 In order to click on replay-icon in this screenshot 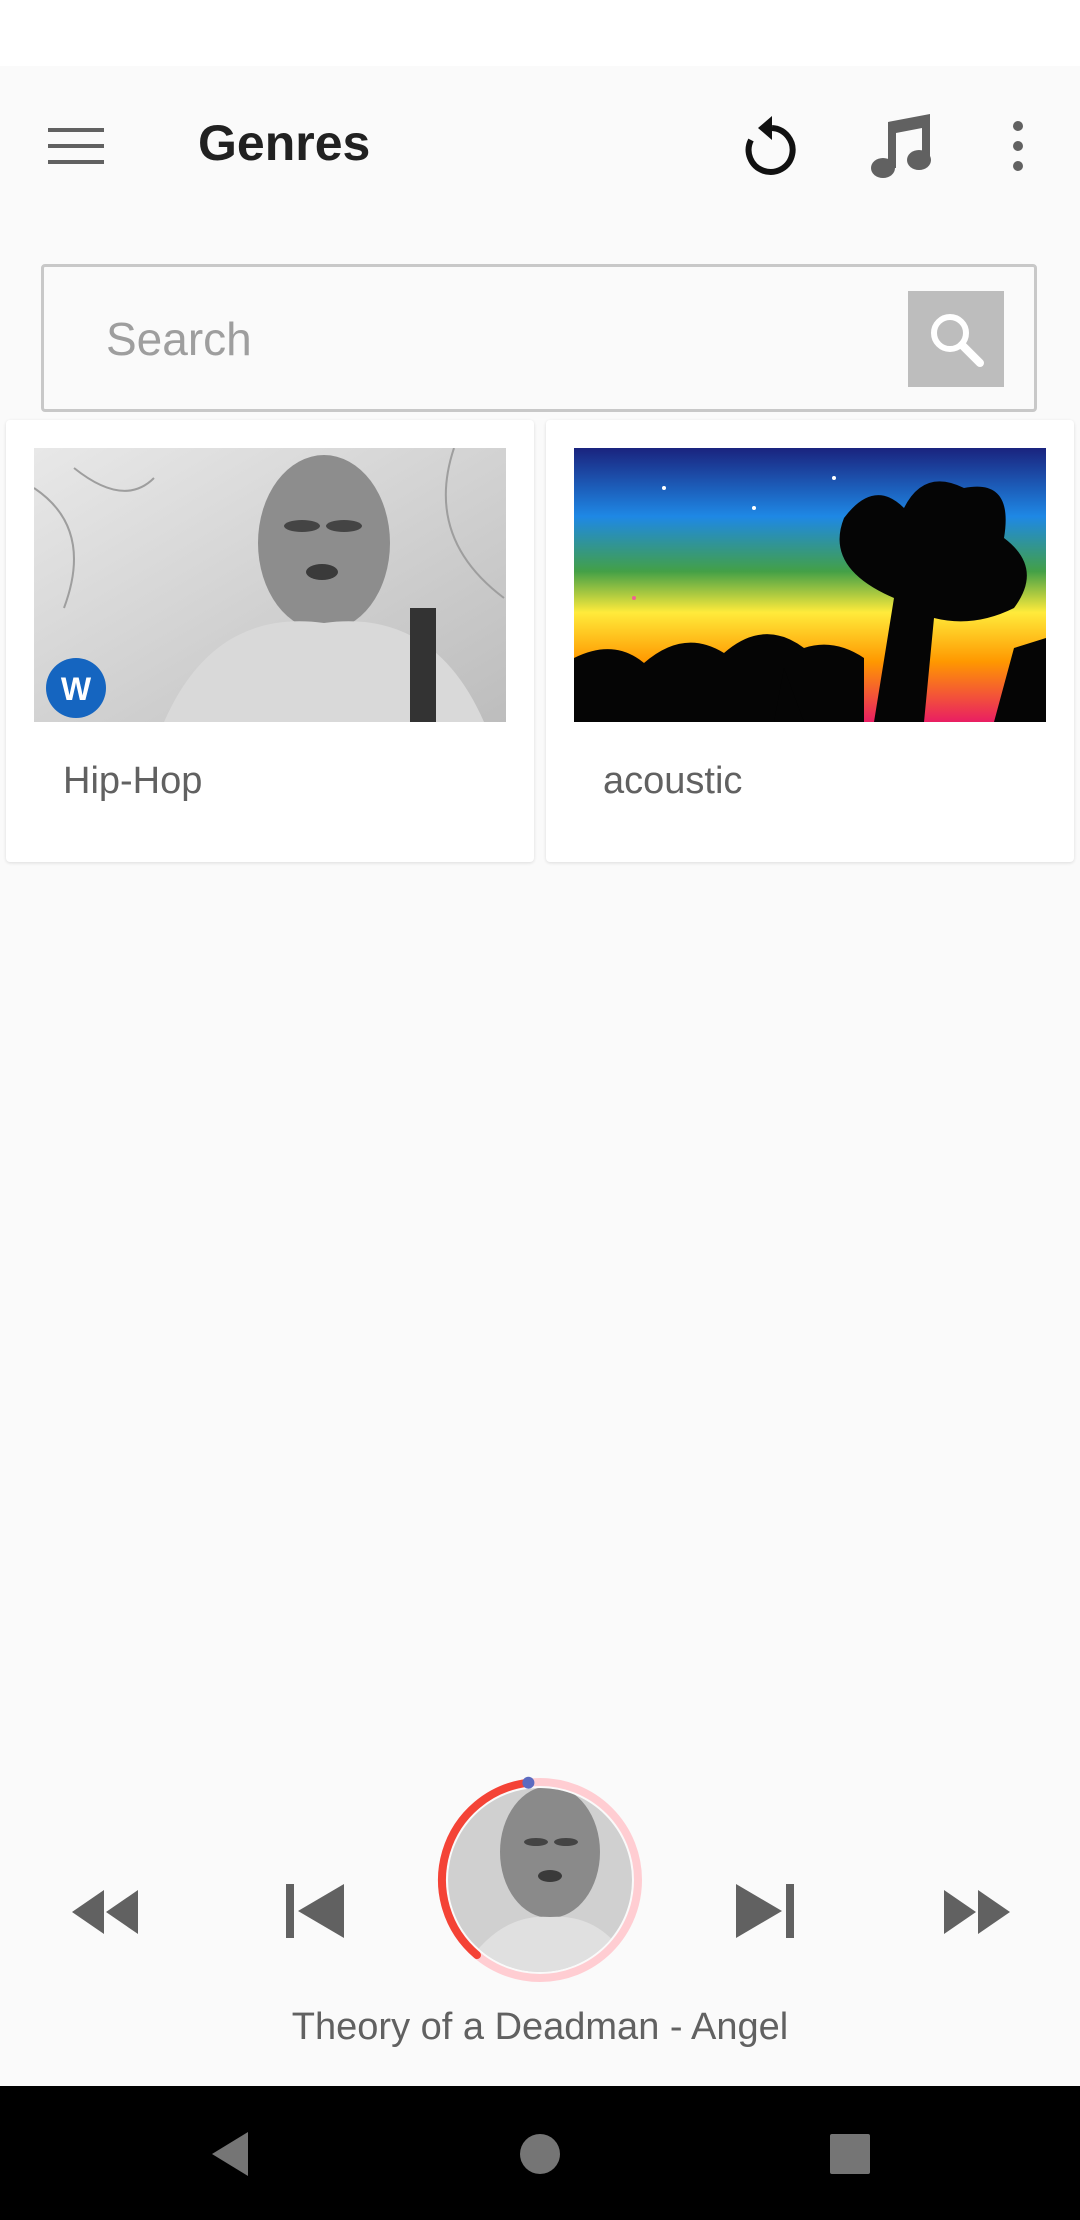, I will do `click(772, 146)`.